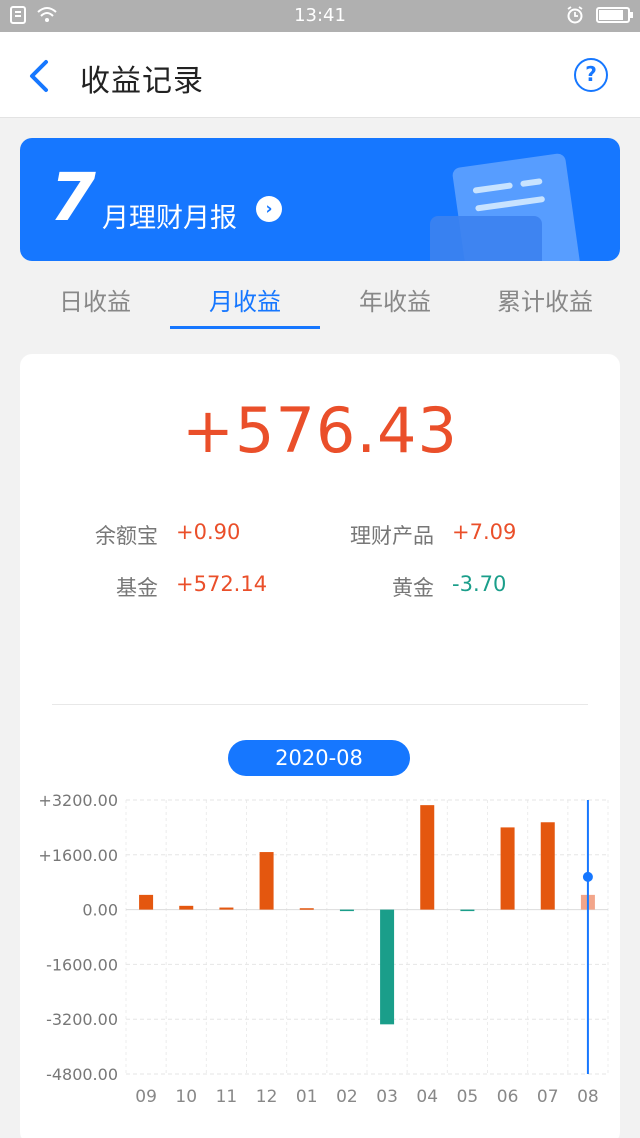 Image resolution: width=640 pixels, height=1138 pixels. I want to click on selection-dot, so click(587, 876).